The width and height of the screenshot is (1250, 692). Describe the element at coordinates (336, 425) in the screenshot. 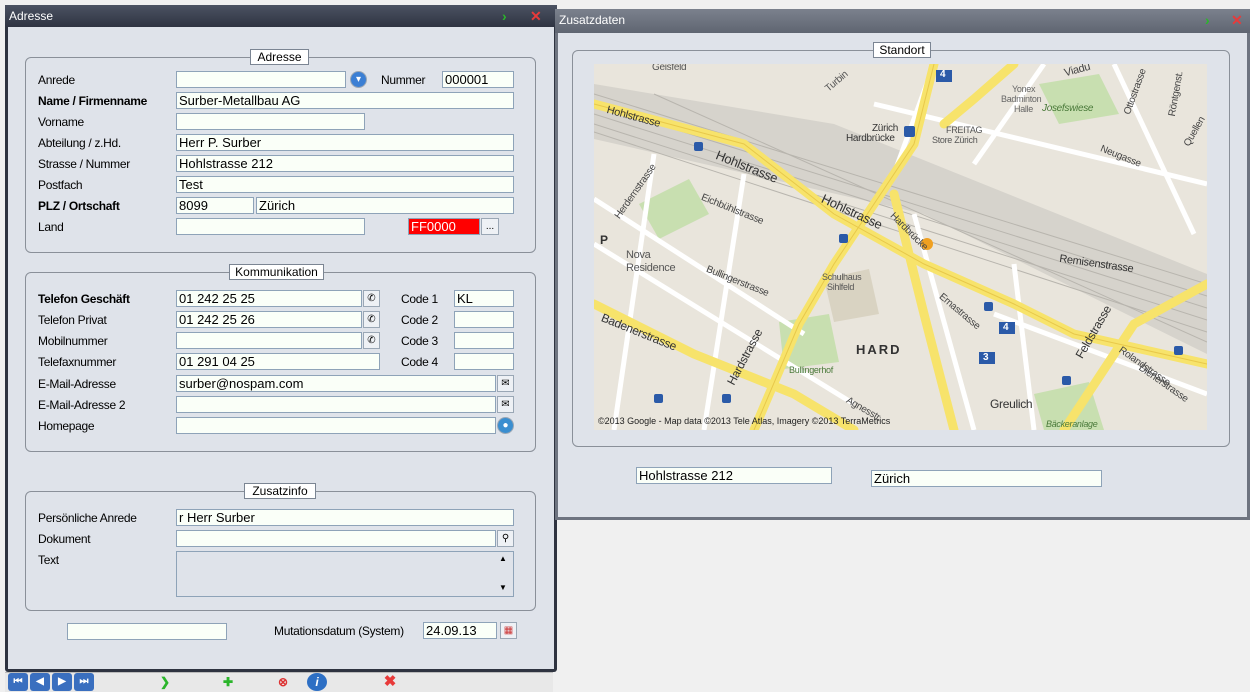

I see `homepage-field` at that location.